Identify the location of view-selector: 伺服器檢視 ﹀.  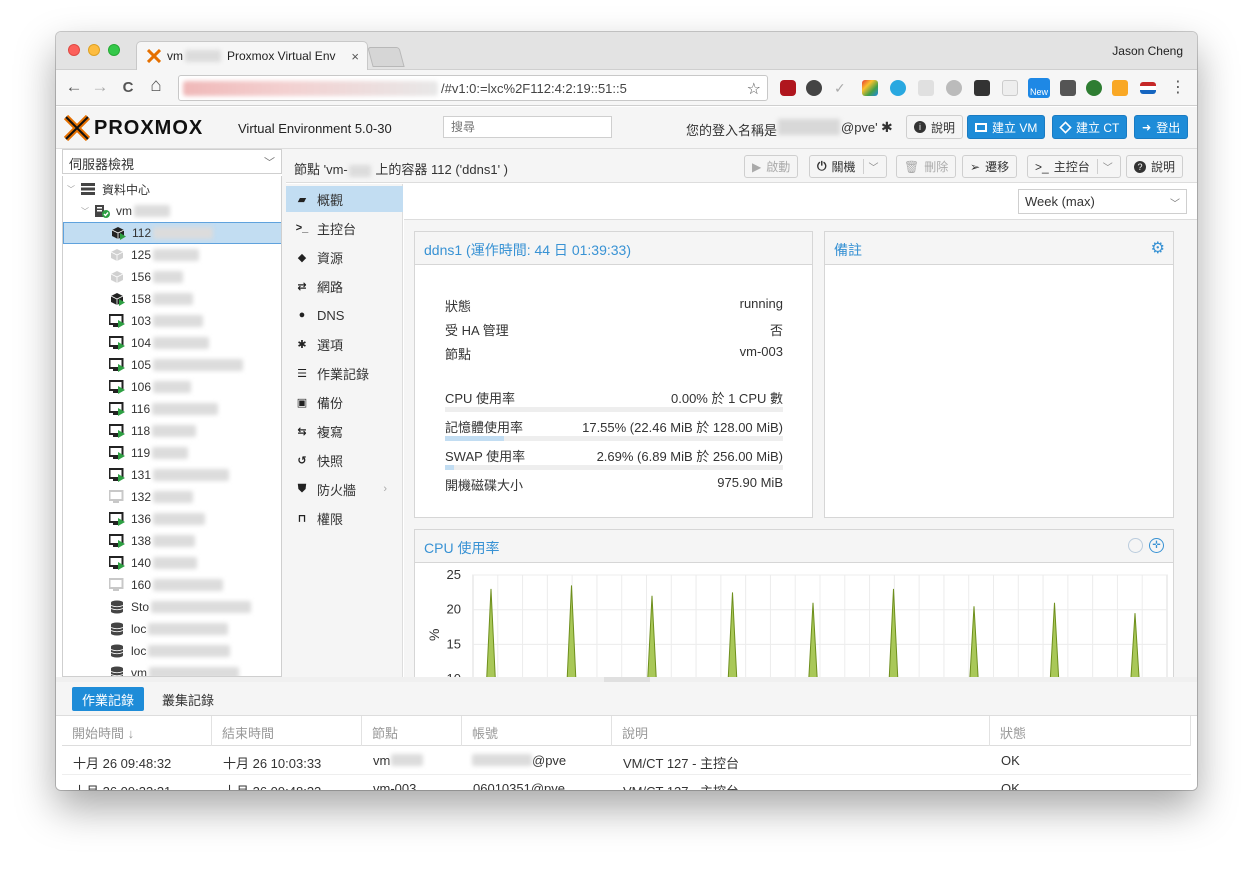
(172, 161).